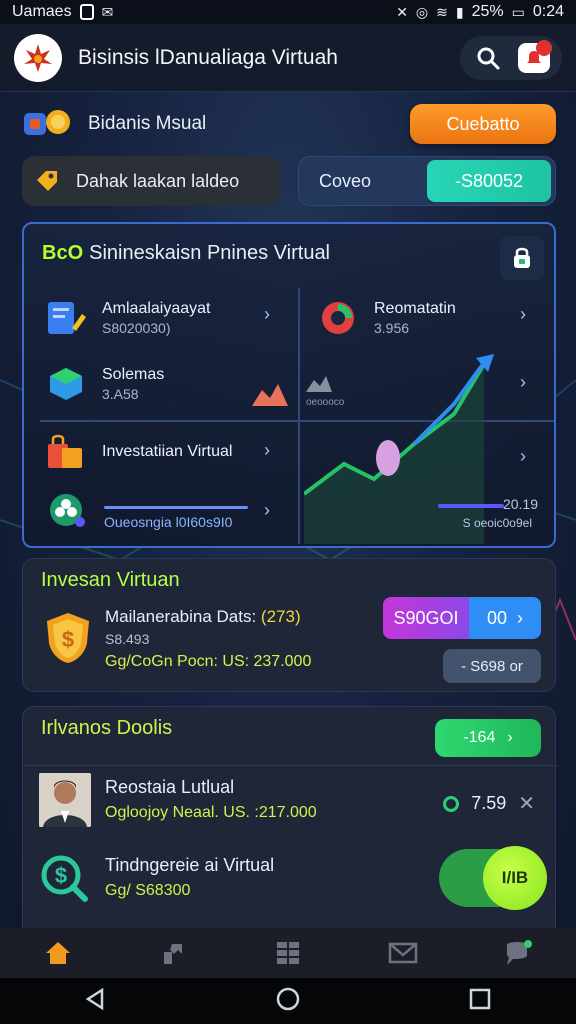 The height and width of the screenshot is (1024, 576). What do you see at coordinates (136, 328) in the screenshot?
I see `item-sub: S8020030)` at bounding box center [136, 328].